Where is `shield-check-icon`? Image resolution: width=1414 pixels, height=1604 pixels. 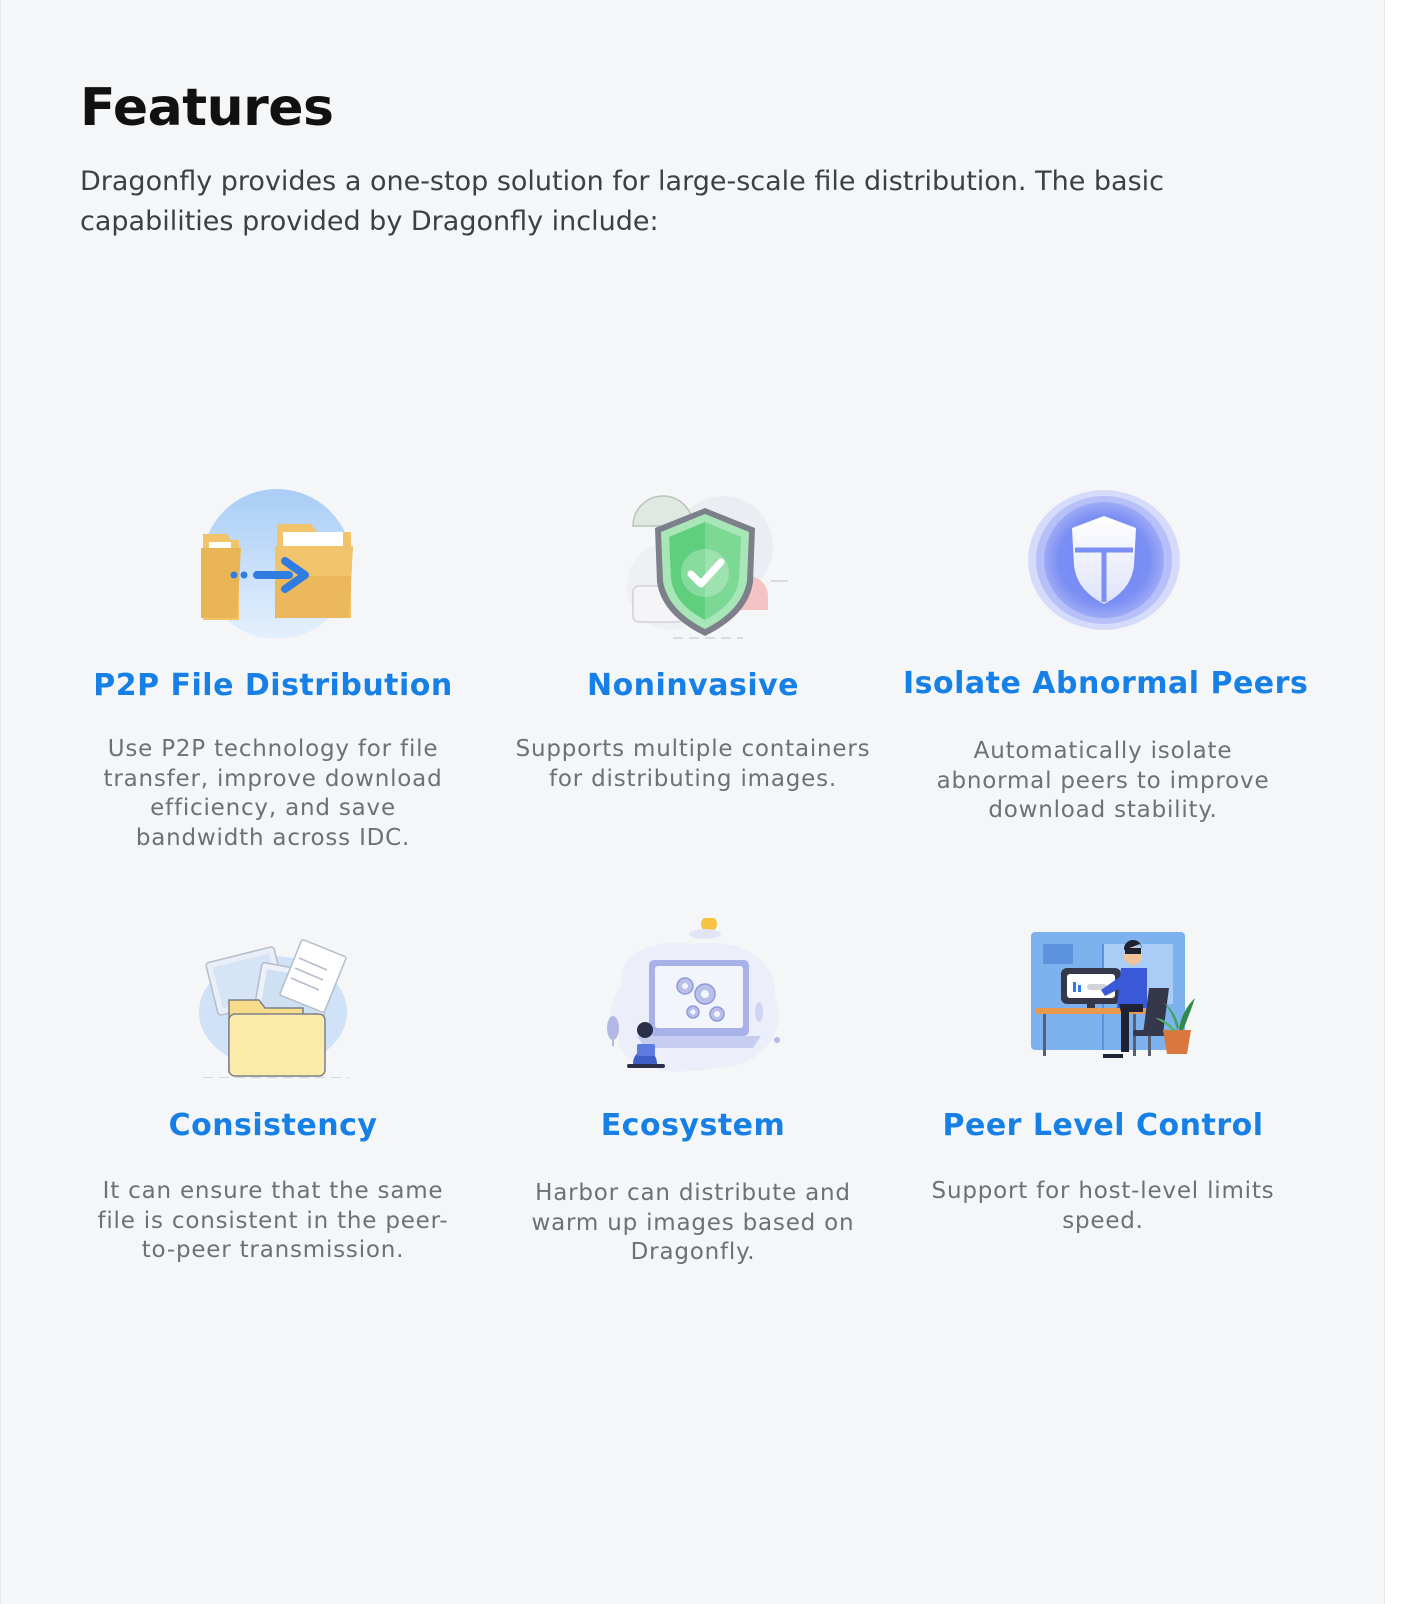 shield-check-icon is located at coordinates (707, 567).